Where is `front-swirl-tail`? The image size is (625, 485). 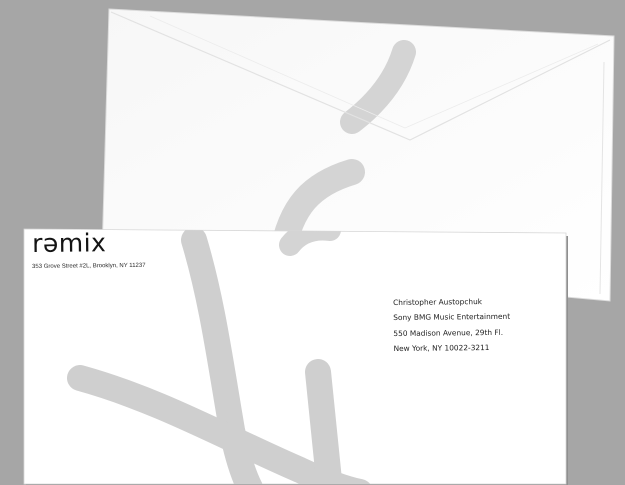 front-swirl-tail is located at coordinates (324, 421).